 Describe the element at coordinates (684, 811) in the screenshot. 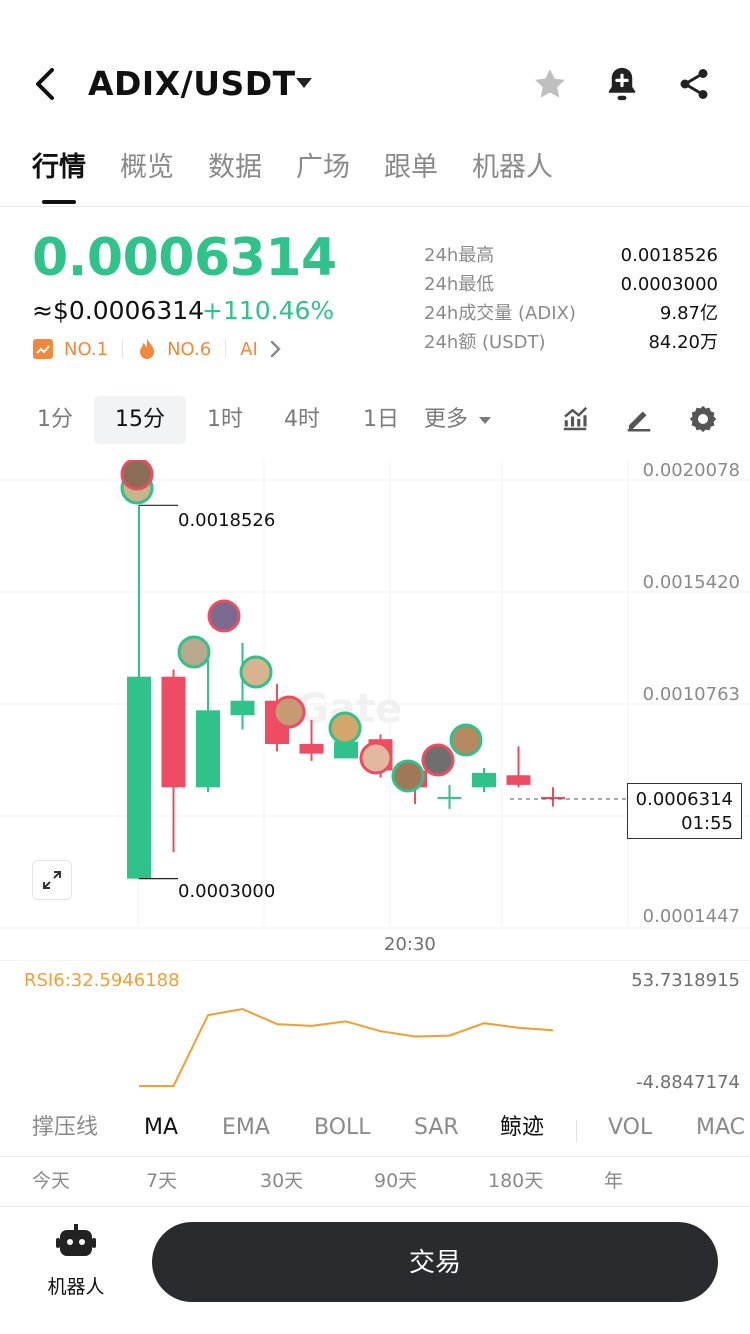

I see `current-price-box: 0.0006314 01:55` at that location.